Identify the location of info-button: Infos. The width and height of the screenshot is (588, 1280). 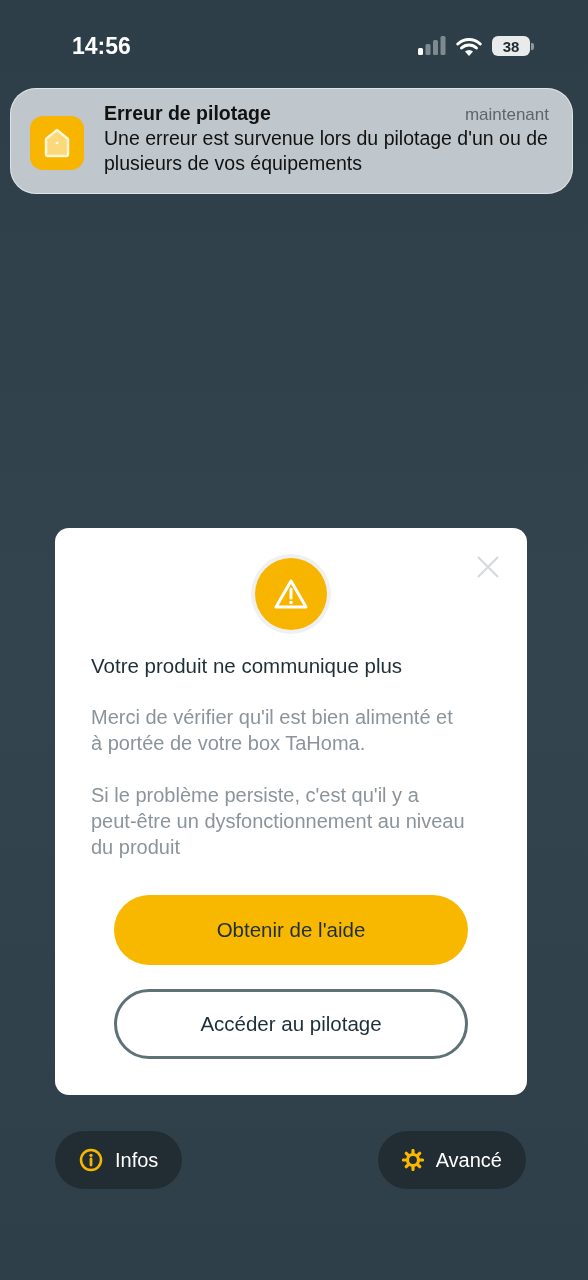
(119, 1160).